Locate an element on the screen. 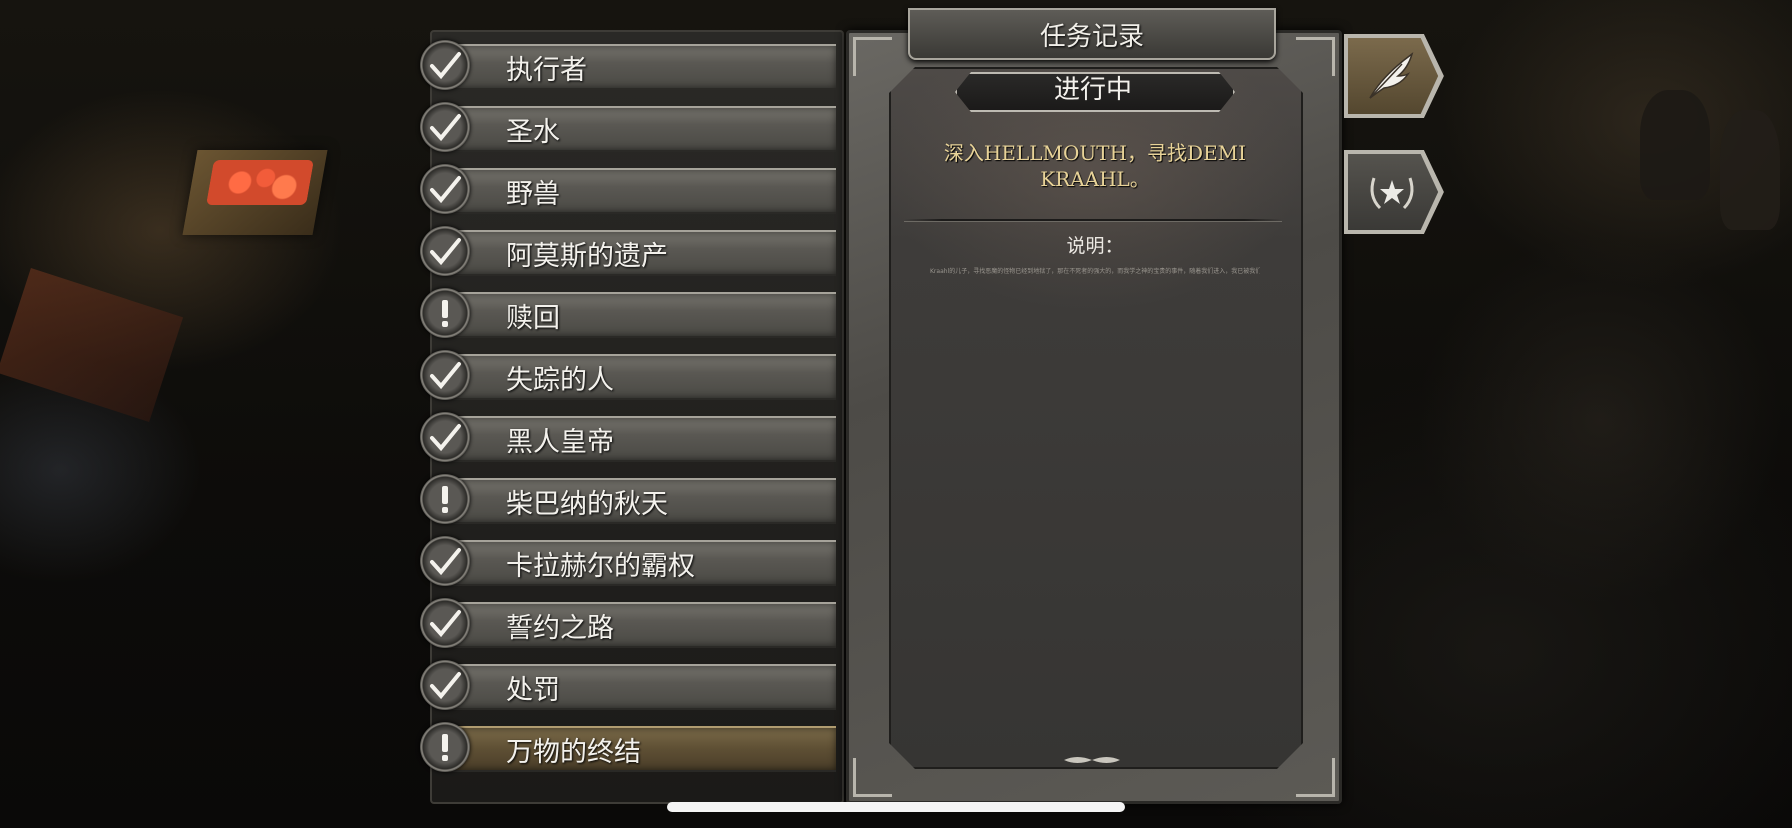 The width and height of the screenshot is (1792, 828). window-title-plate: 任务记录 is located at coordinates (1092, 34).